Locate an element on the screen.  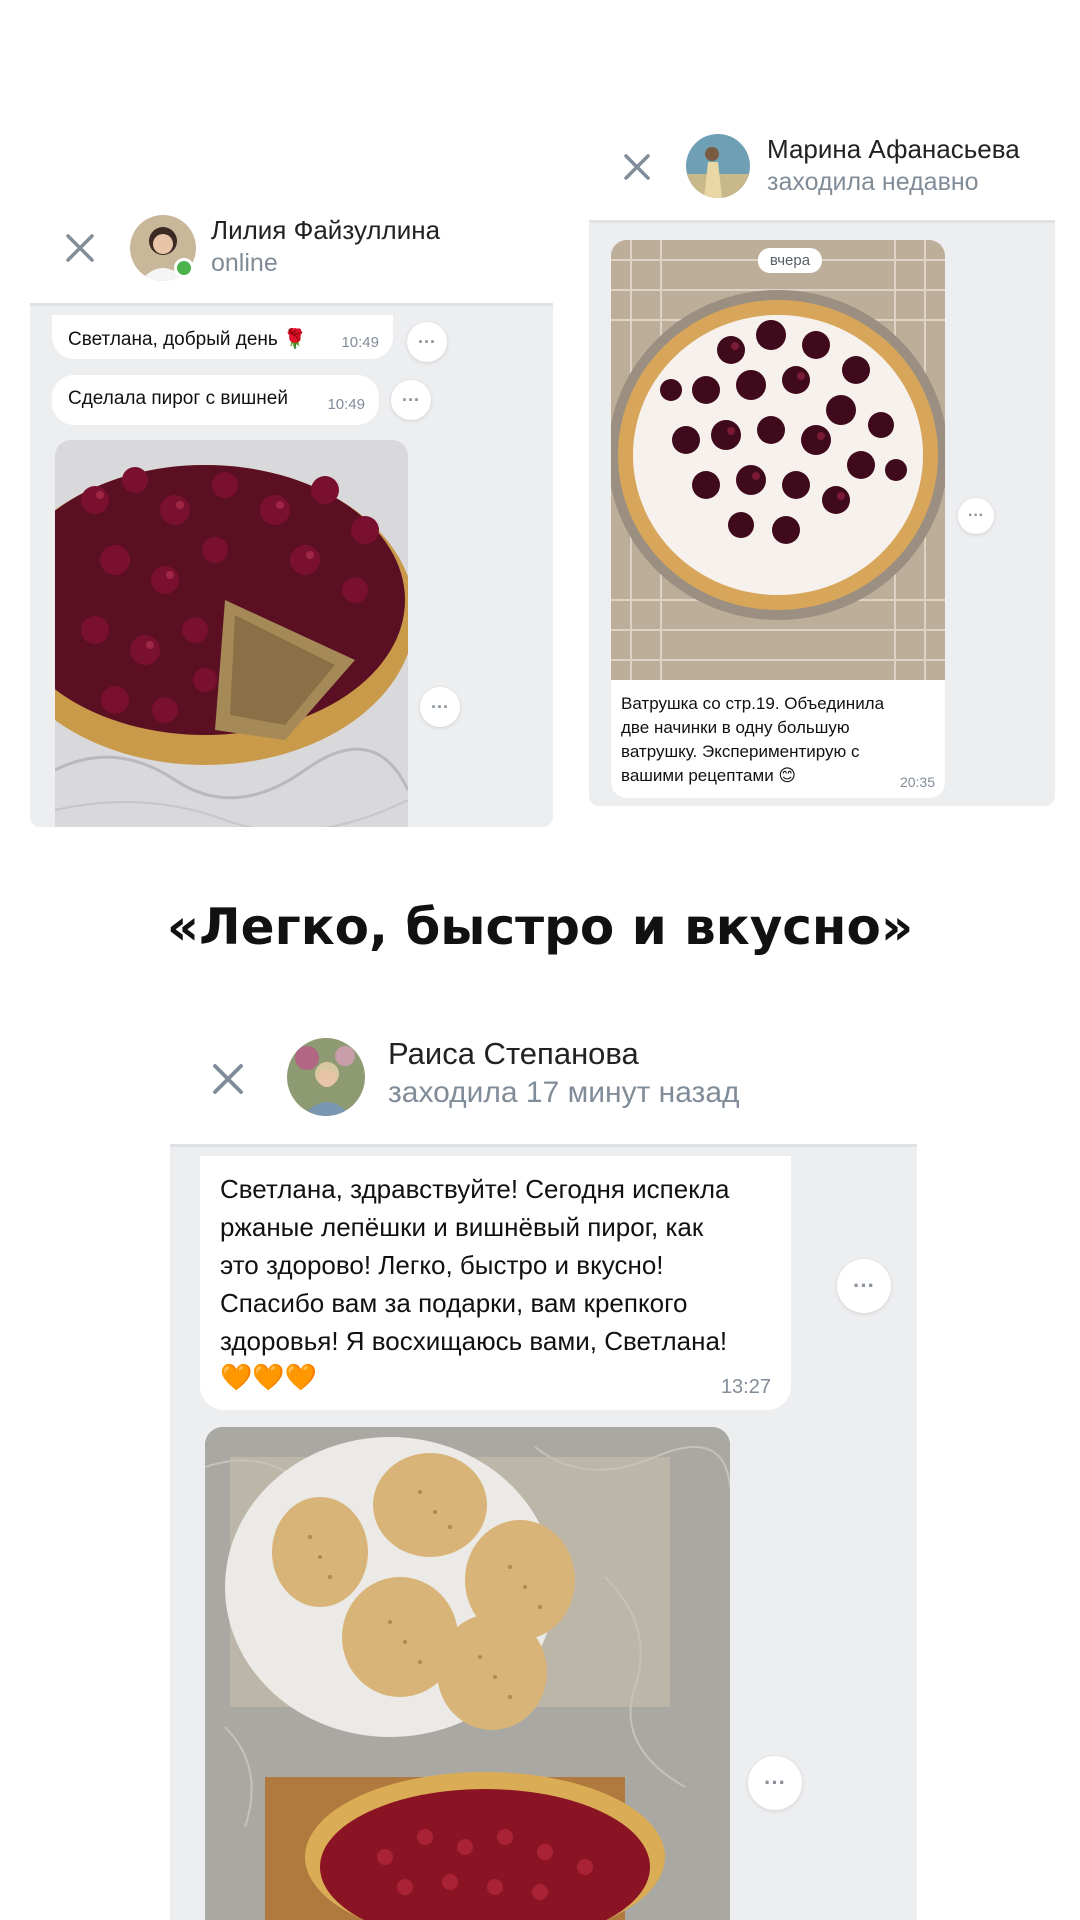
contact-name: Лилия Файзуллина is located at coordinates (326, 230).